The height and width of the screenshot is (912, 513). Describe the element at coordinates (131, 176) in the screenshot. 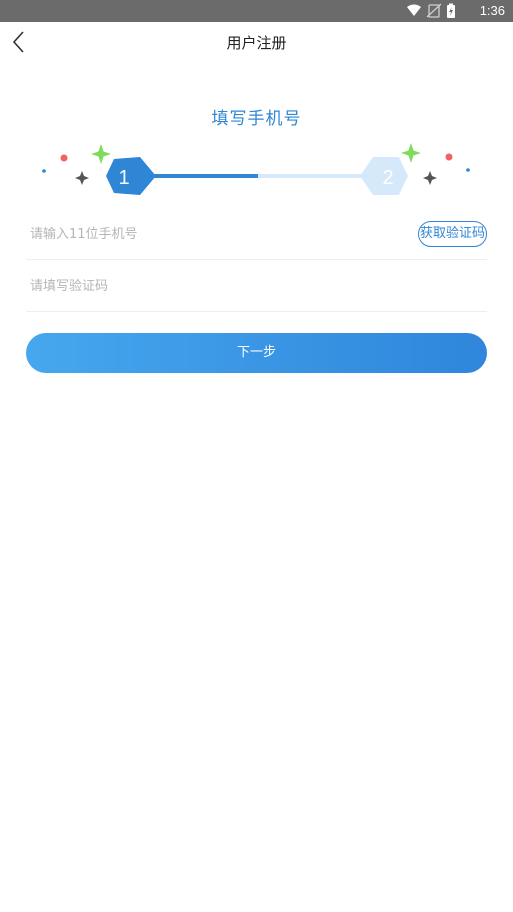

I see `step-1-marker` at that location.